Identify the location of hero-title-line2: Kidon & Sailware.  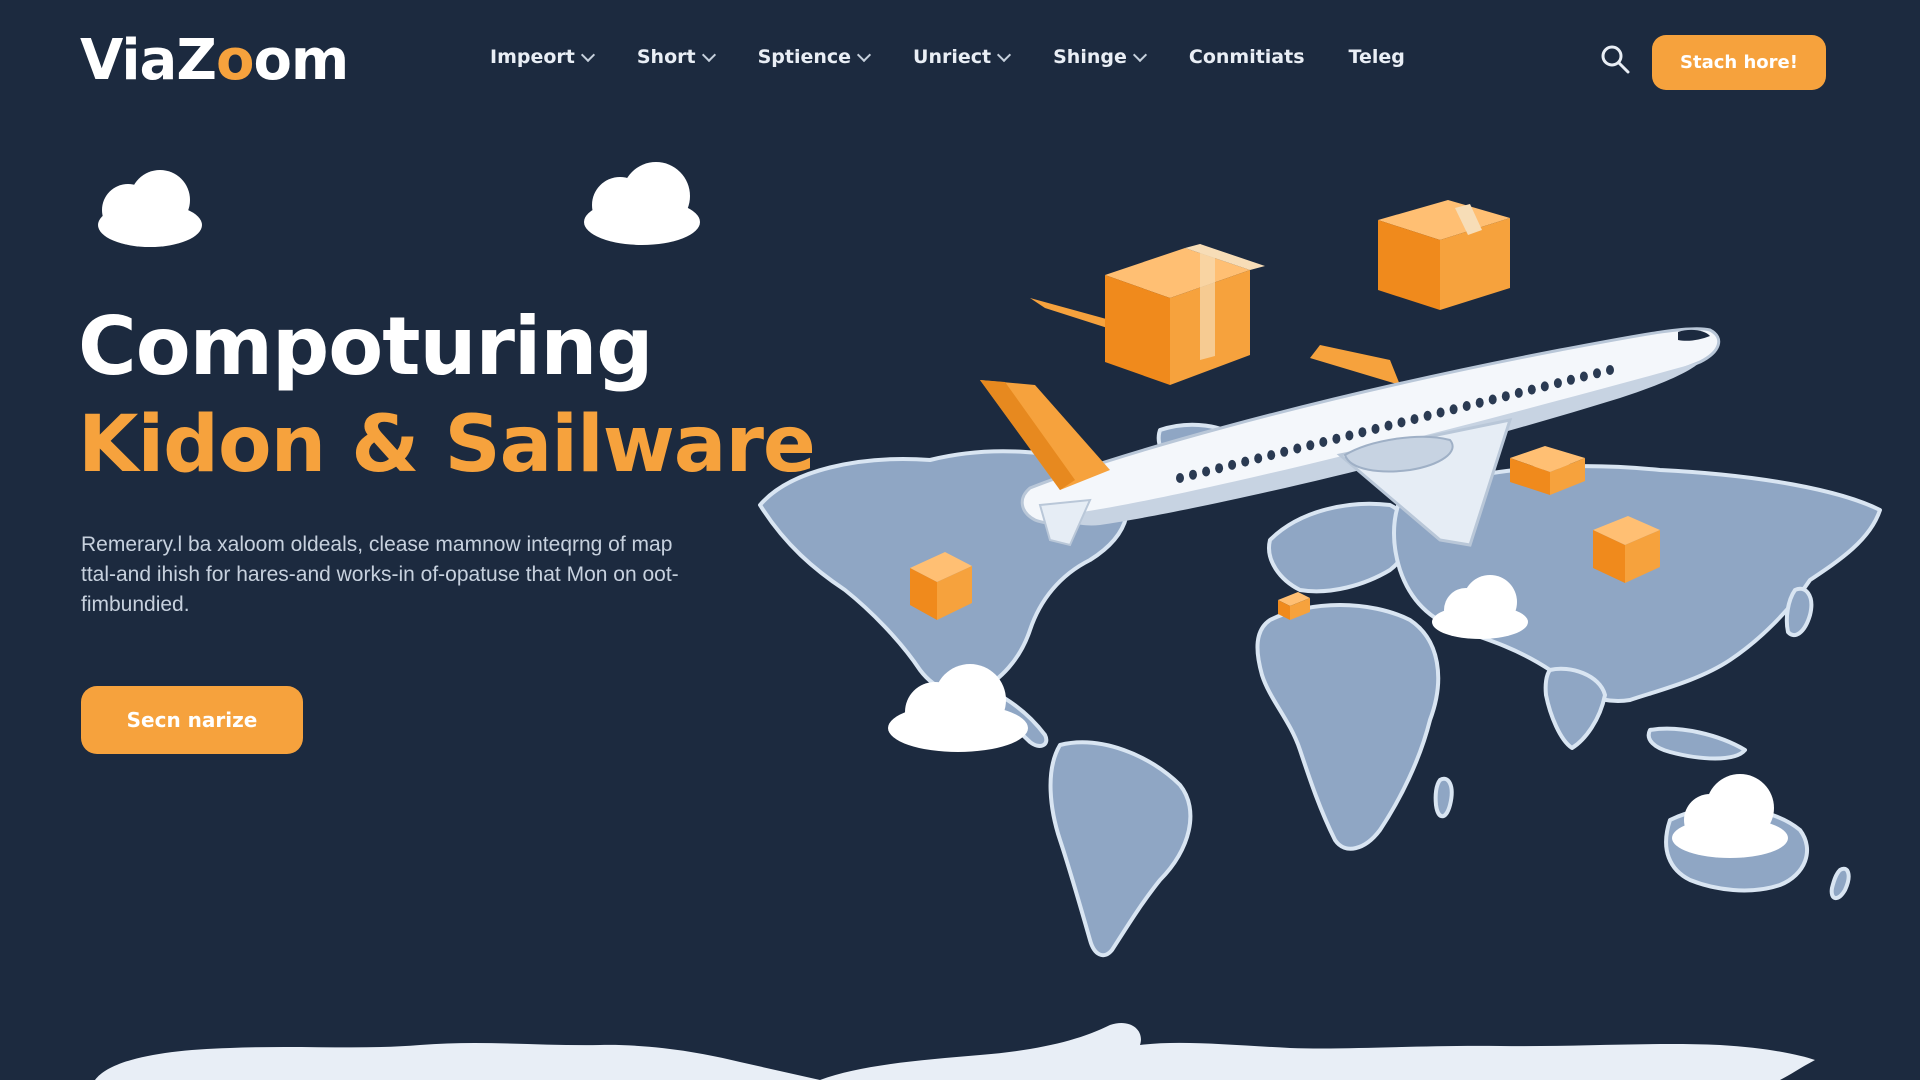
(447, 445).